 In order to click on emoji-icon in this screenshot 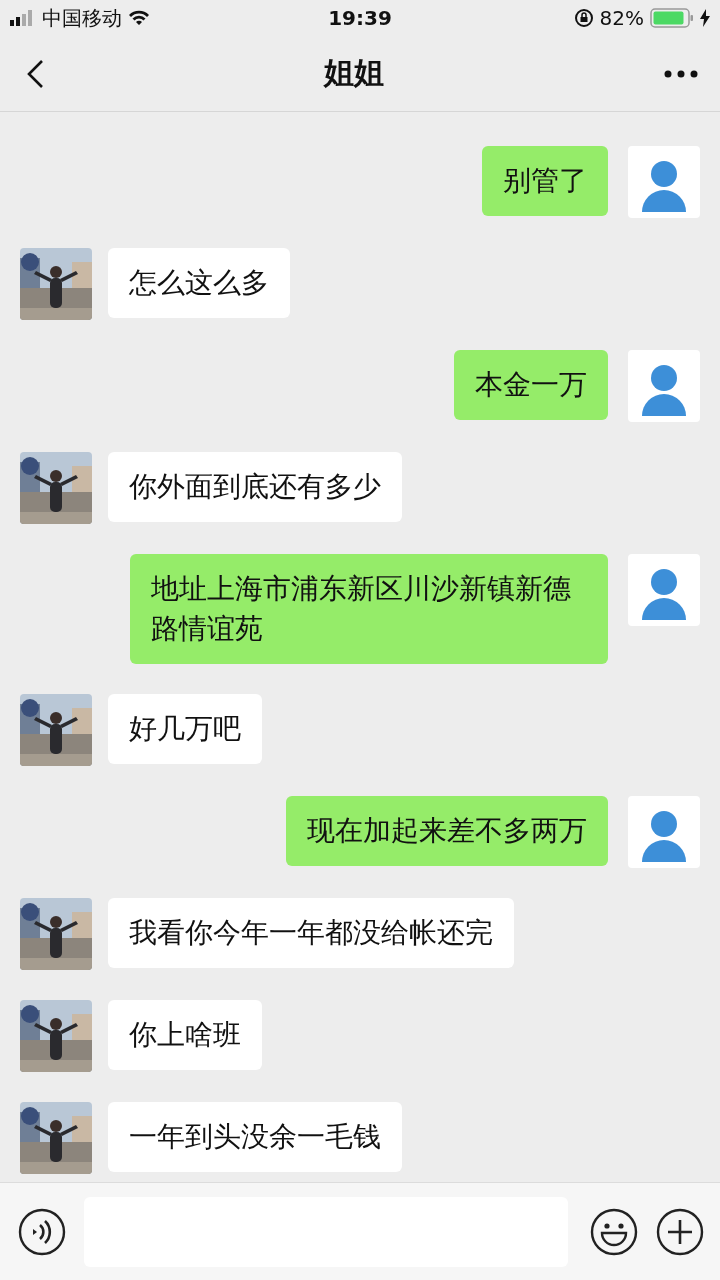, I will do `click(614, 1231)`.